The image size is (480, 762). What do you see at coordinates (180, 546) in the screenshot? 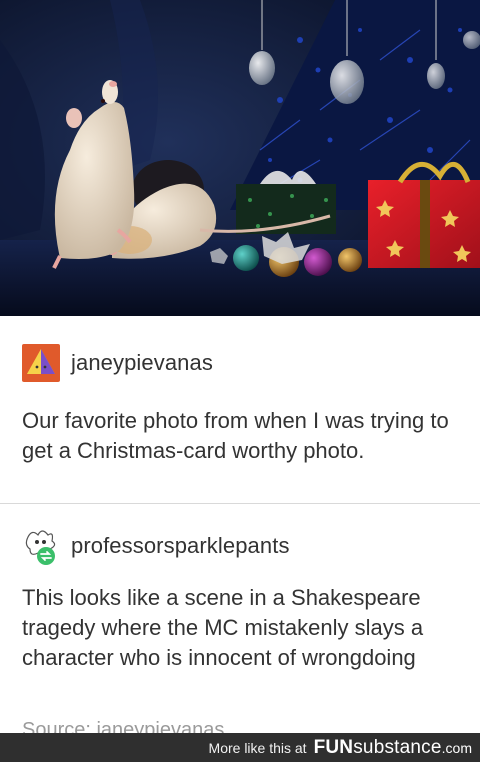
I see `reblog-username: professorsparklepants` at bounding box center [180, 546].